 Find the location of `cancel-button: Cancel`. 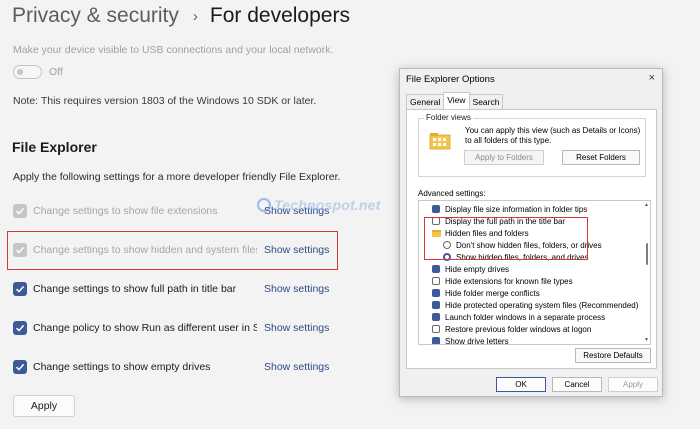

cancel-button: Cancel is located at coordinates (577, 384).